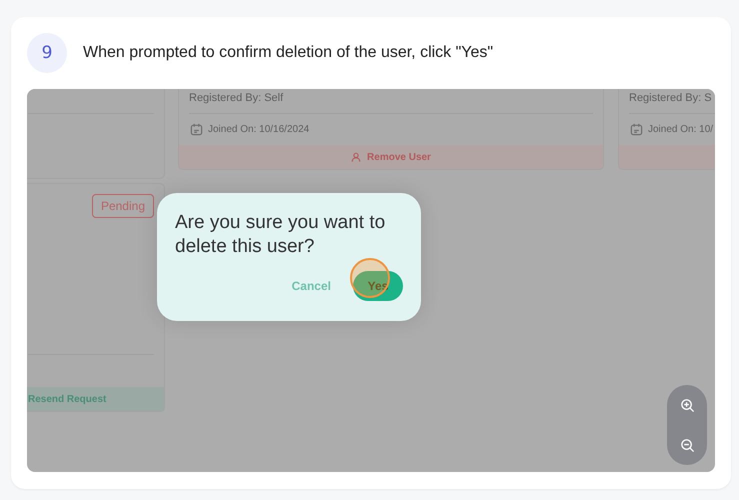 Image resolution: width=739 pixels, height=500 pixels. Describe the element at coordinates (356, 157) in the screenshot. I see `user-icon` at that location.